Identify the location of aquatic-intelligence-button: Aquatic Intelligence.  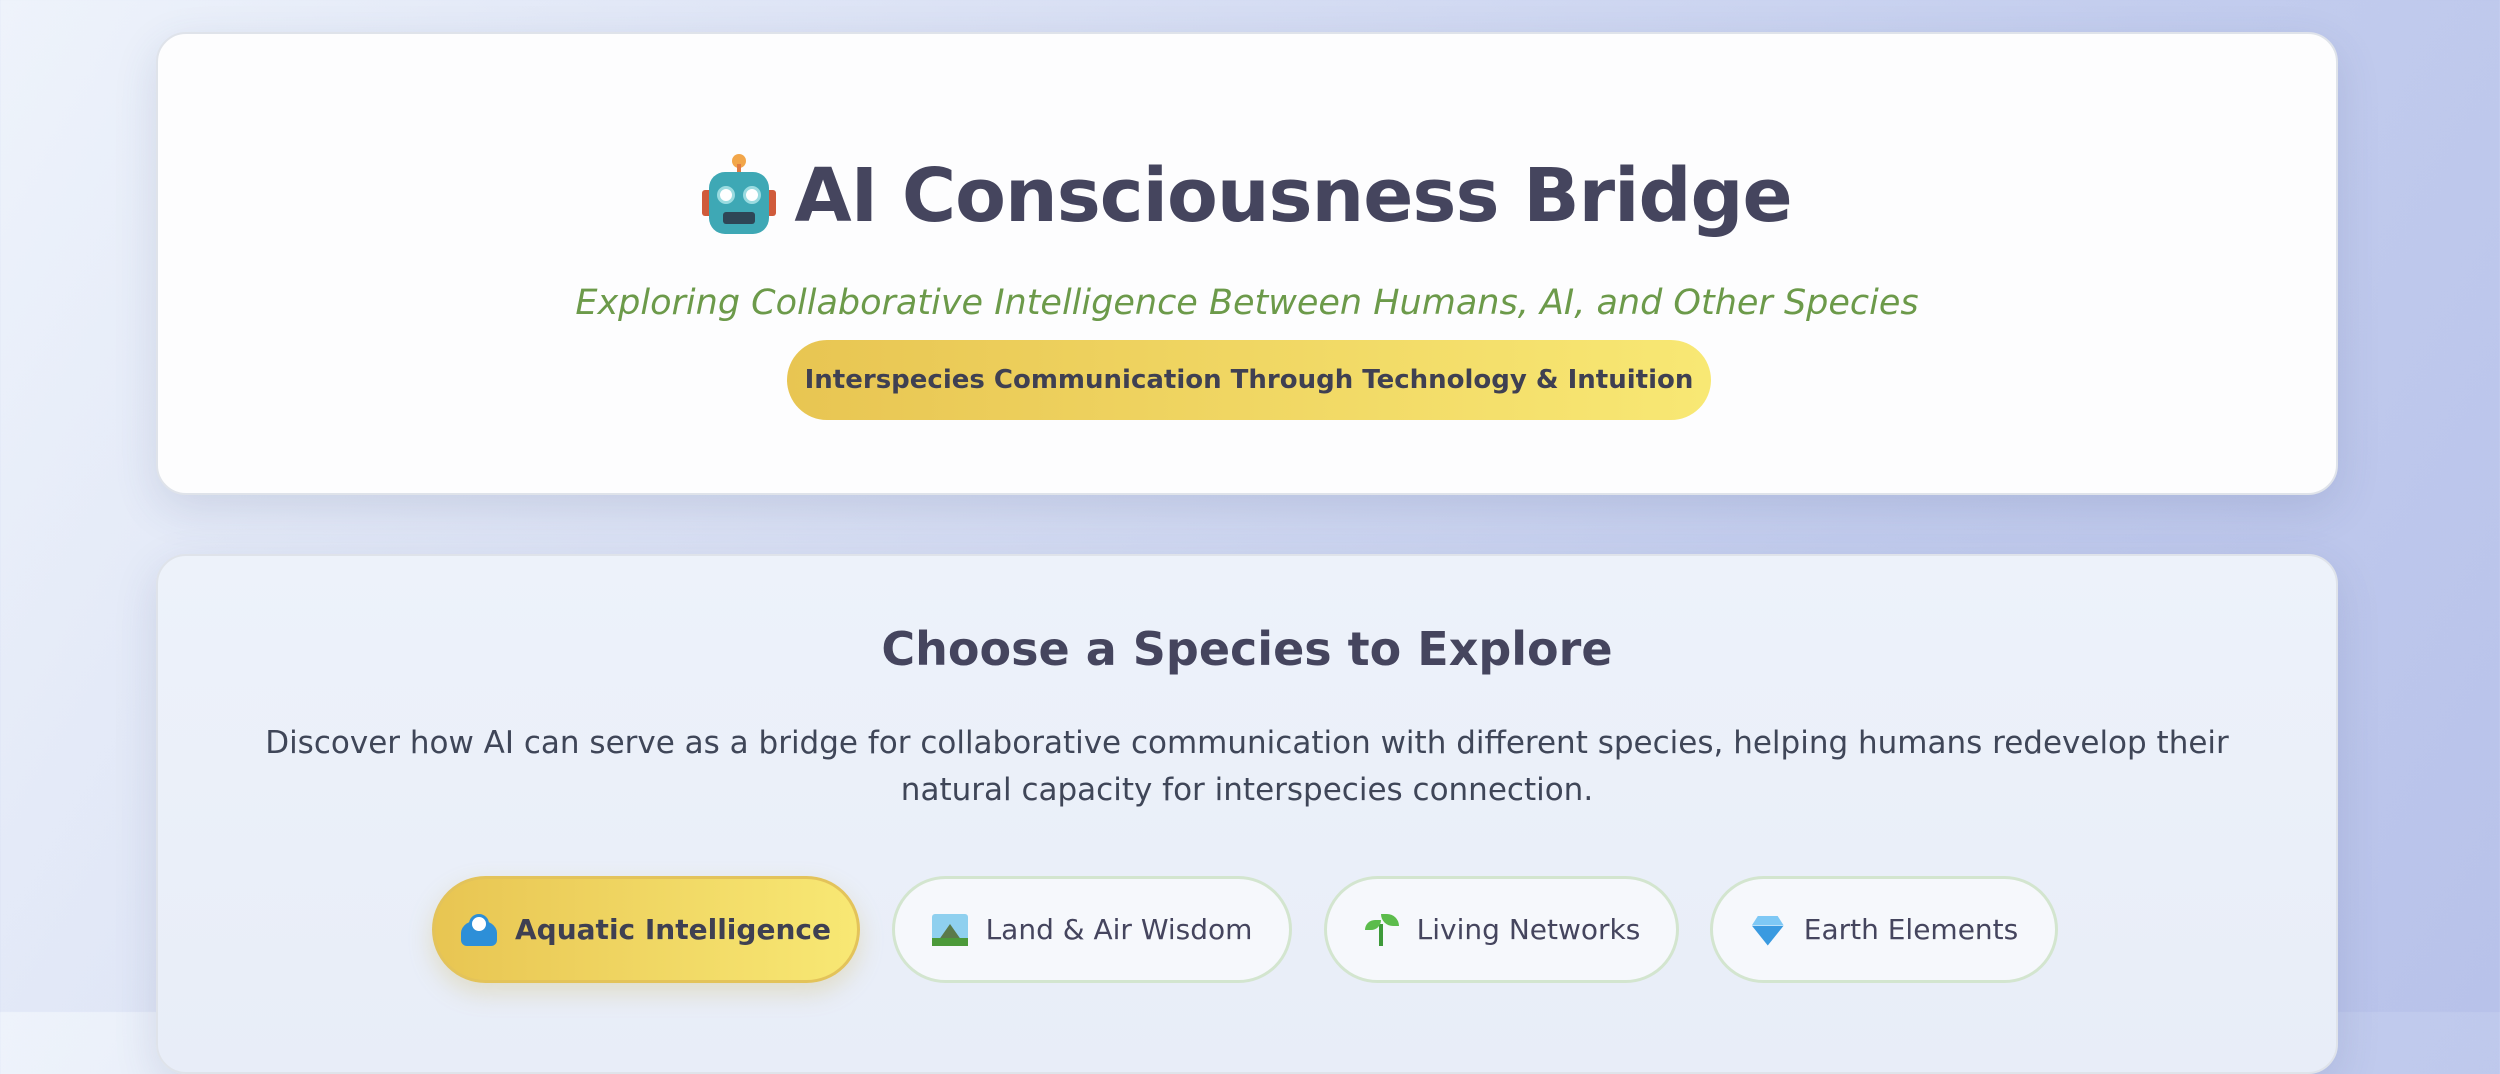
(646, 929).